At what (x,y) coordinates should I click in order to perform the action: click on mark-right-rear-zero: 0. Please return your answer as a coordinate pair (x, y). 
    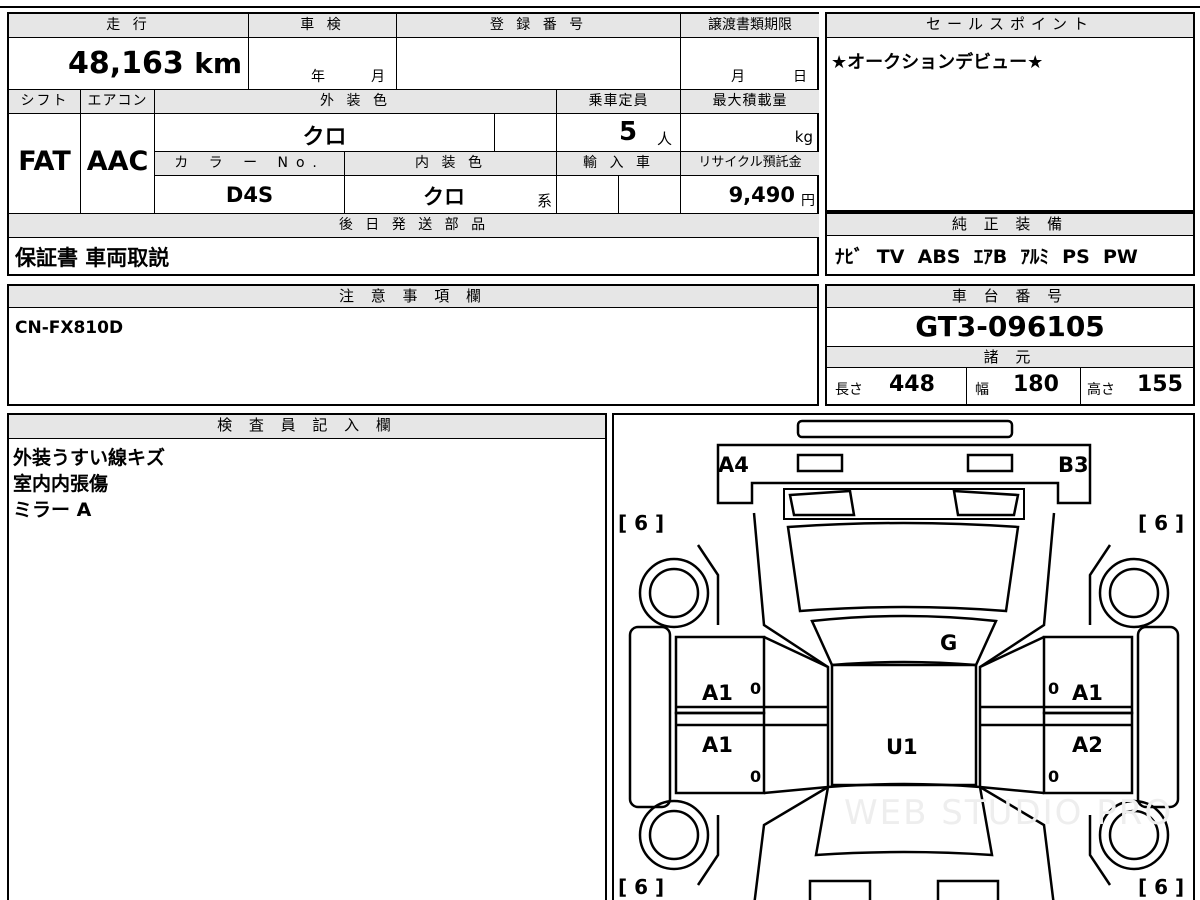
    Looking at the image, I should click on (1054, 776).